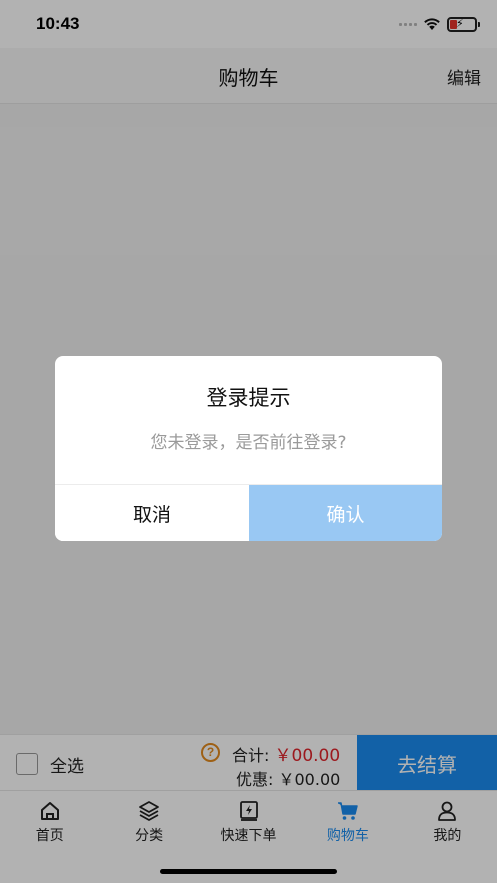  What do you see at coordinates (248, 871) in the screenshot?
I see `home-indicator` at bounding box center [248, 871].